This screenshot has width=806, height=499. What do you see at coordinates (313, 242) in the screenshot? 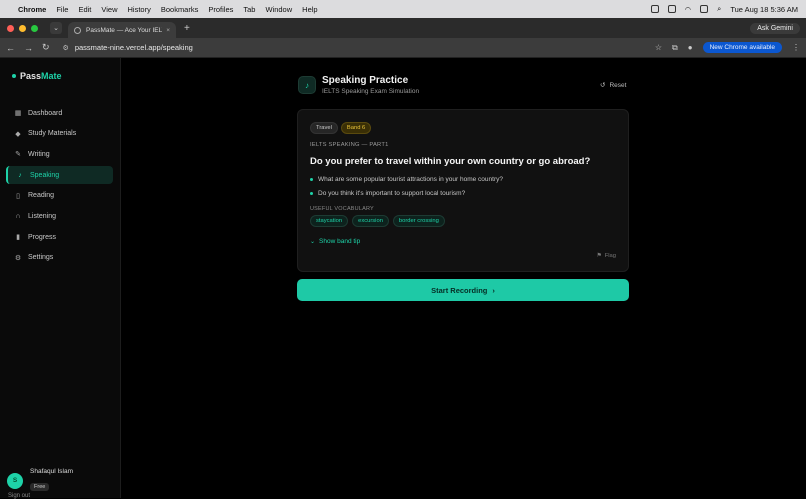
I see `chevron-down-icon: ⌄` at bounding box center [313, 242].